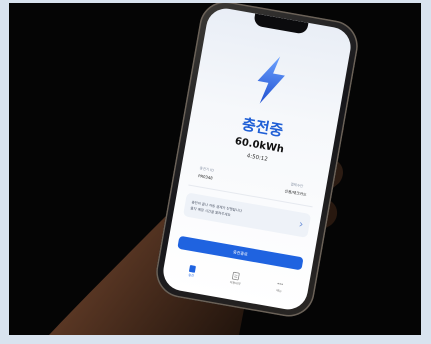 The height and width of the screenshot is (344, 431). I want to click on tab-menu: 메뉴, so click(280, 286).